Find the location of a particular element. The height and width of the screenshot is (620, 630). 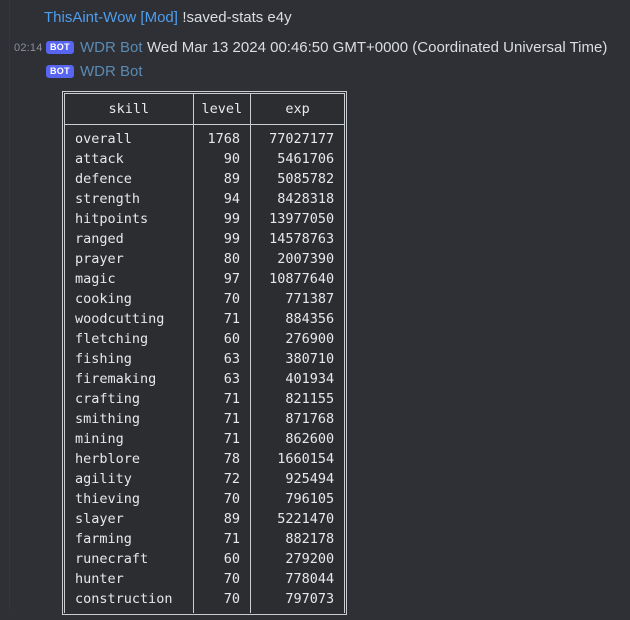

cell-exp: 821155 is located at coordinates (298, 399).